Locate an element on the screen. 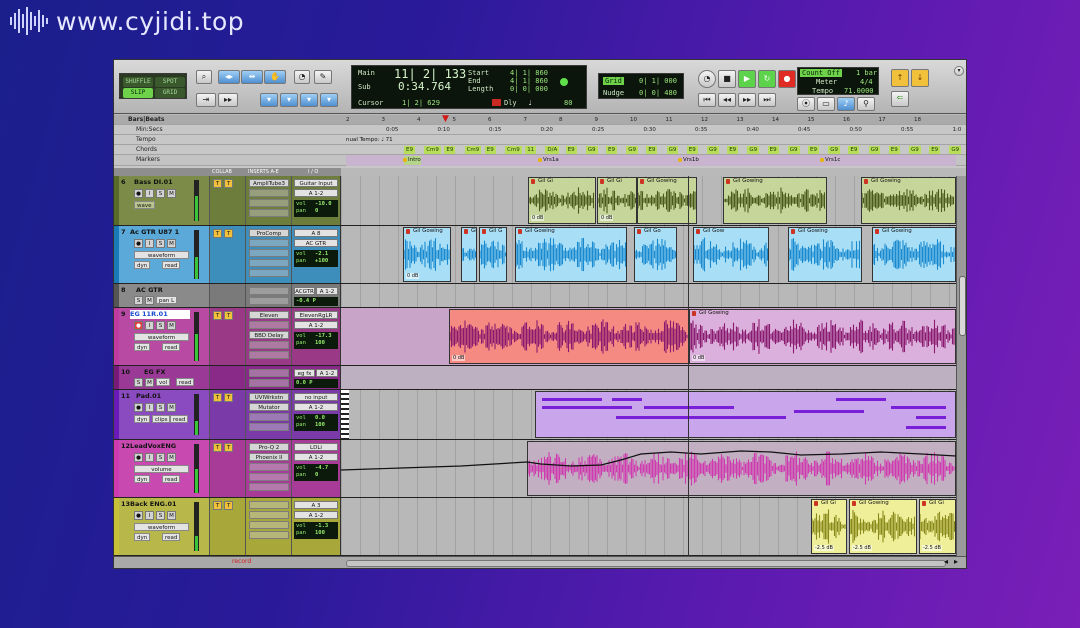 This screenshot has height=628, width=1080. audio-clip: Gil Gi 0 dB is located at coordinates (562, 200).